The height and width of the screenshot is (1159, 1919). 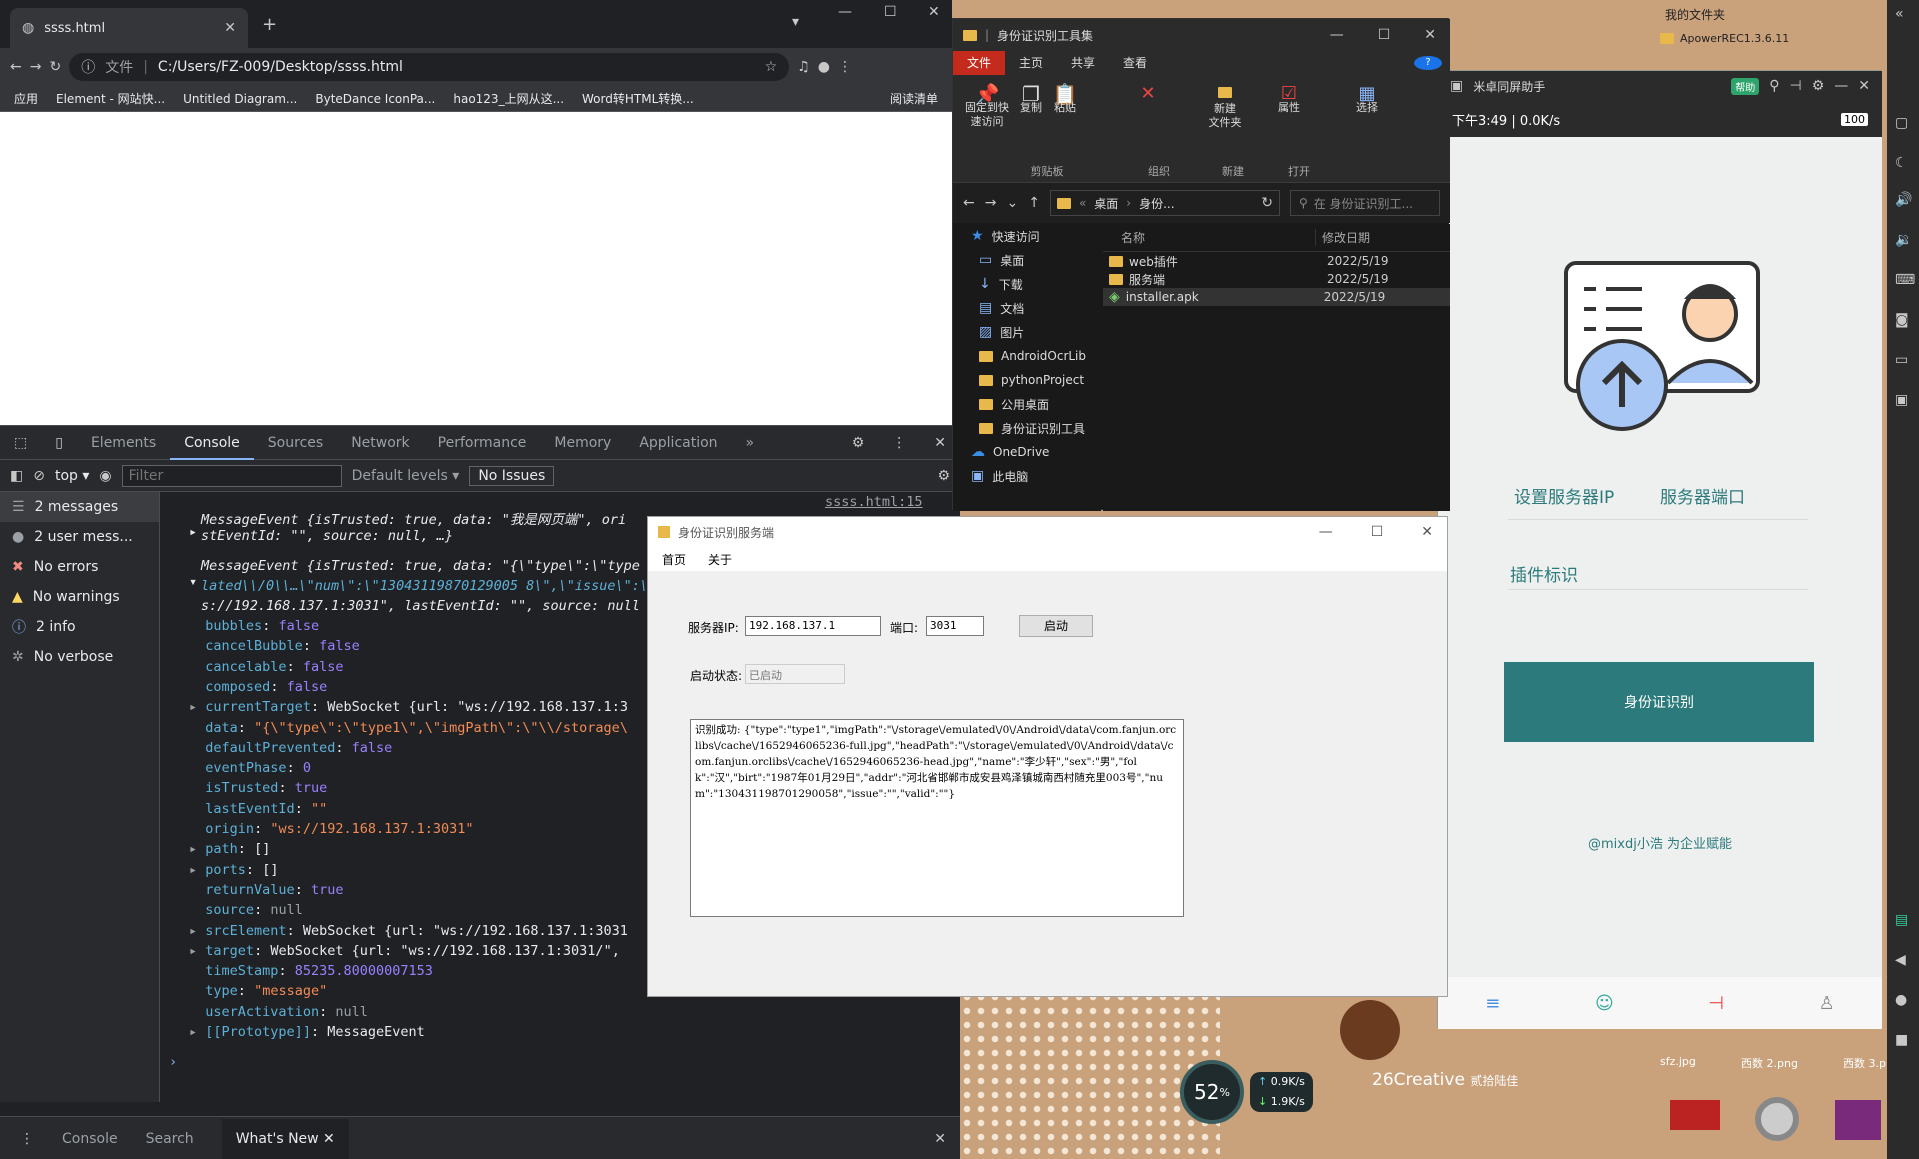 I want to click on home-icon: ●, so click(x=1901, y=1000).